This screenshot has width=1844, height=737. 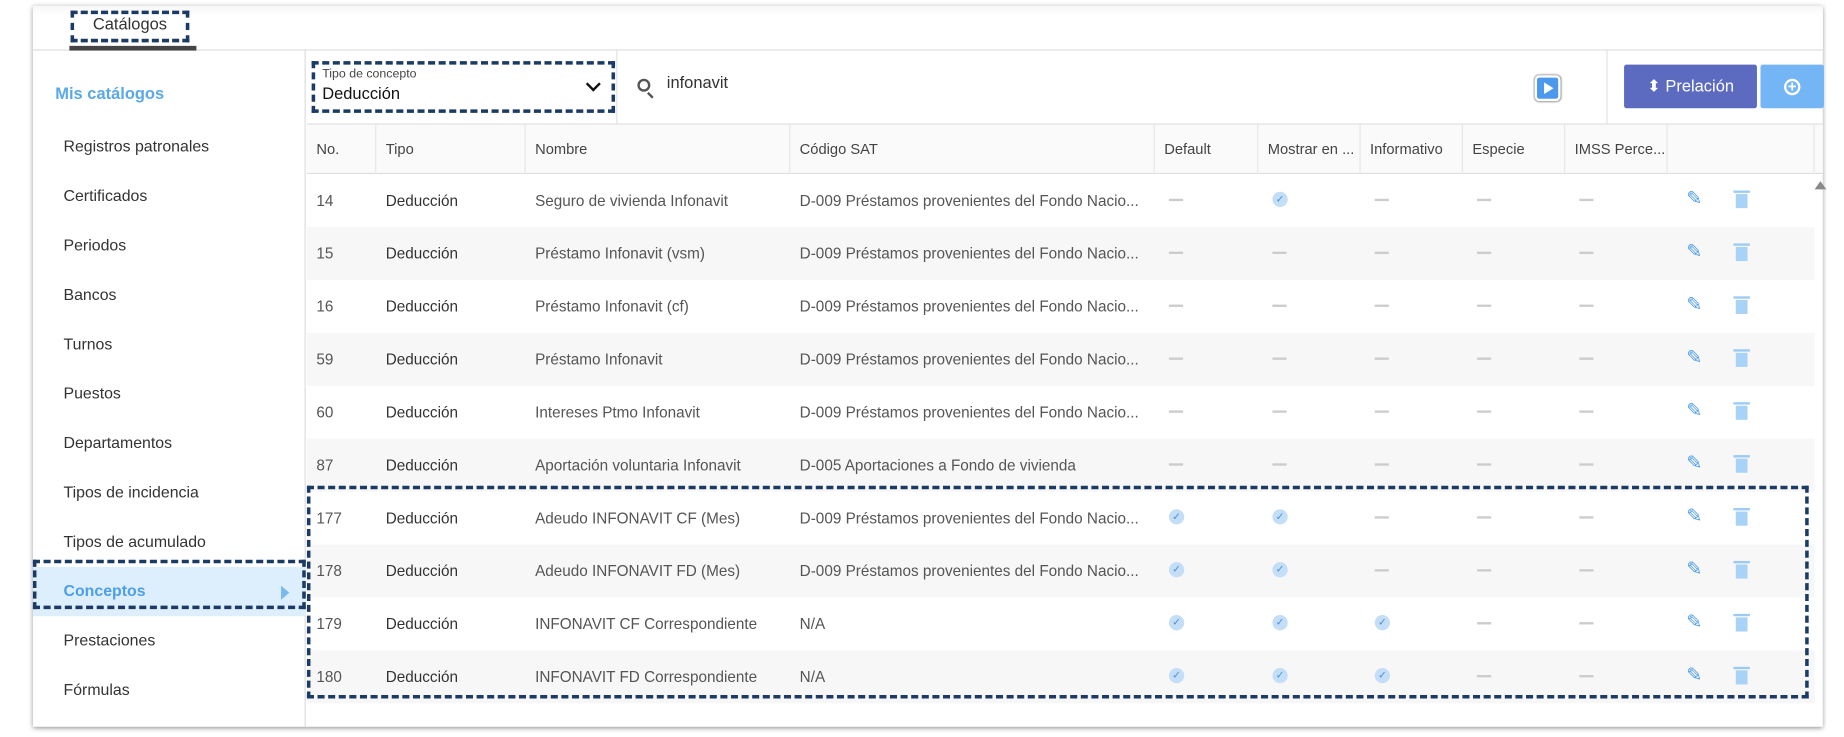 I want to click on prelacion-button: ⬍ Prelación, so click(x=1690, y=86).